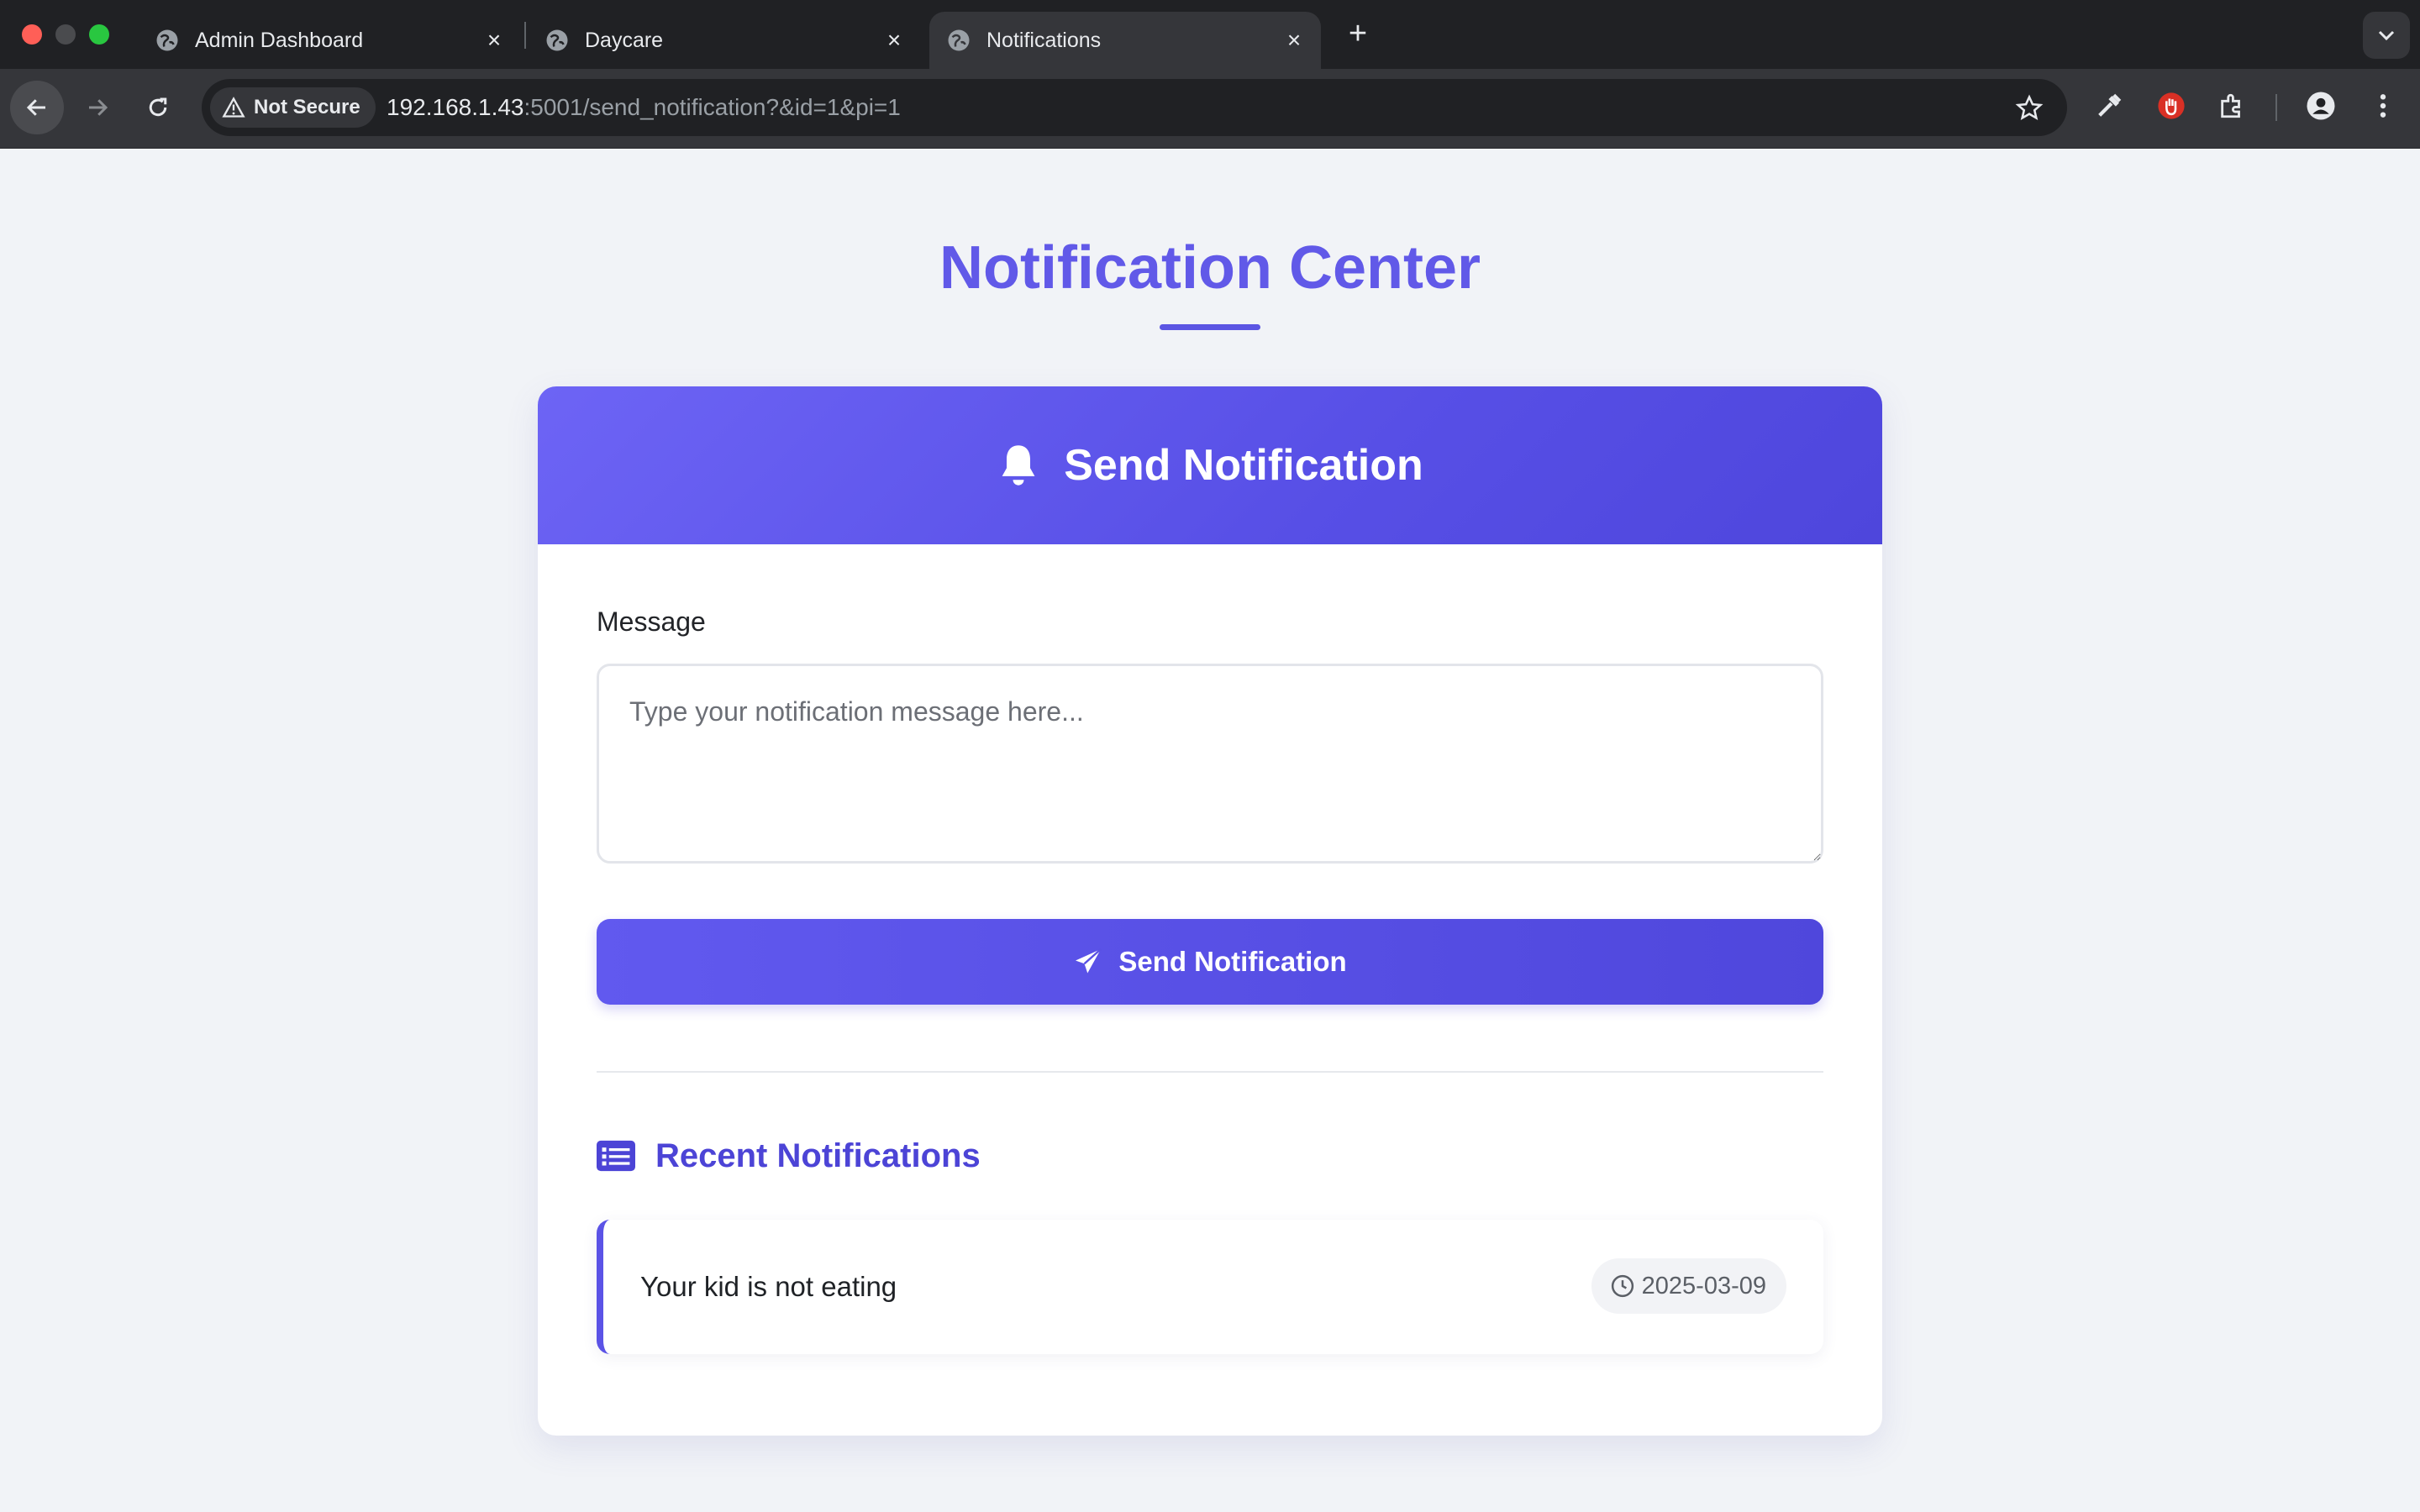  Describe the element at coordinates (2383, 106) in the screenshot. I see `more-menu-icon` at that location.